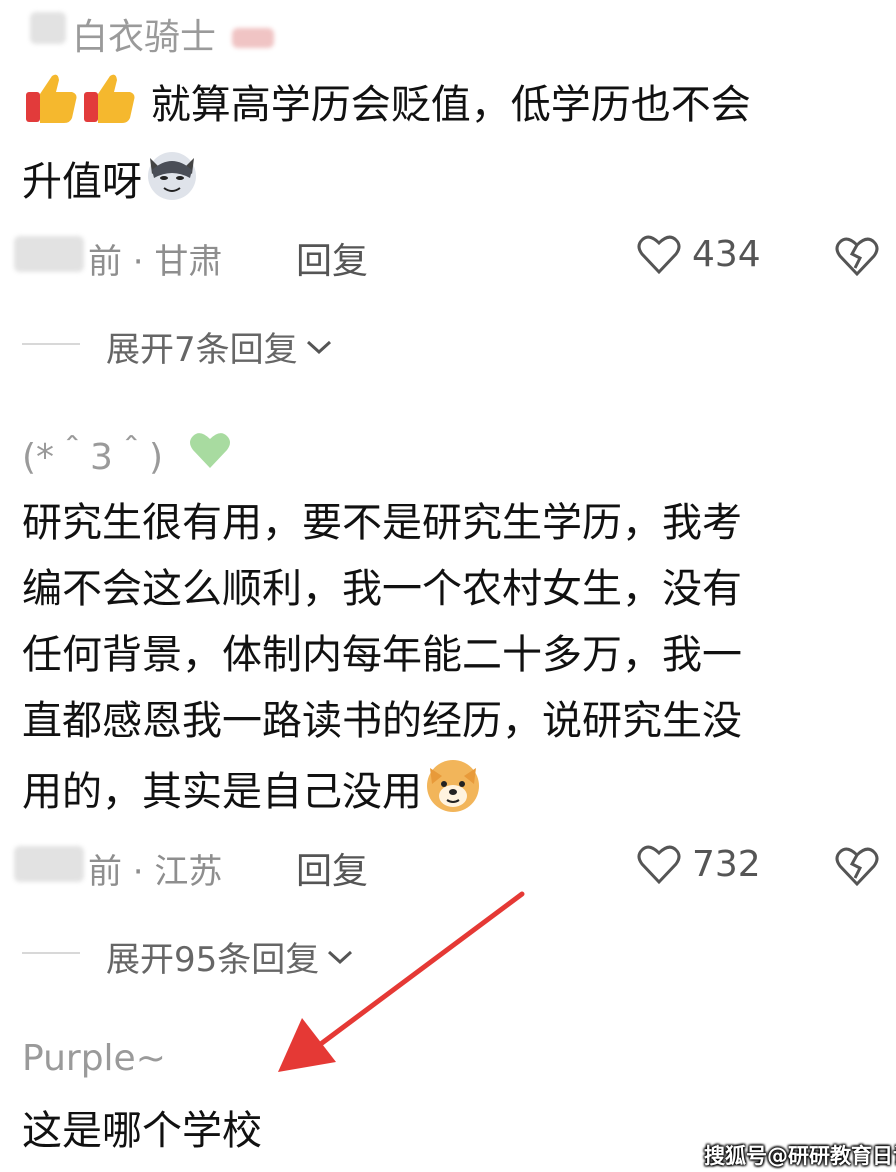 Image resolution: width=896 pixels, height=1172 pixels. I want to click on red-arrow-annotation, so click(401, 981).